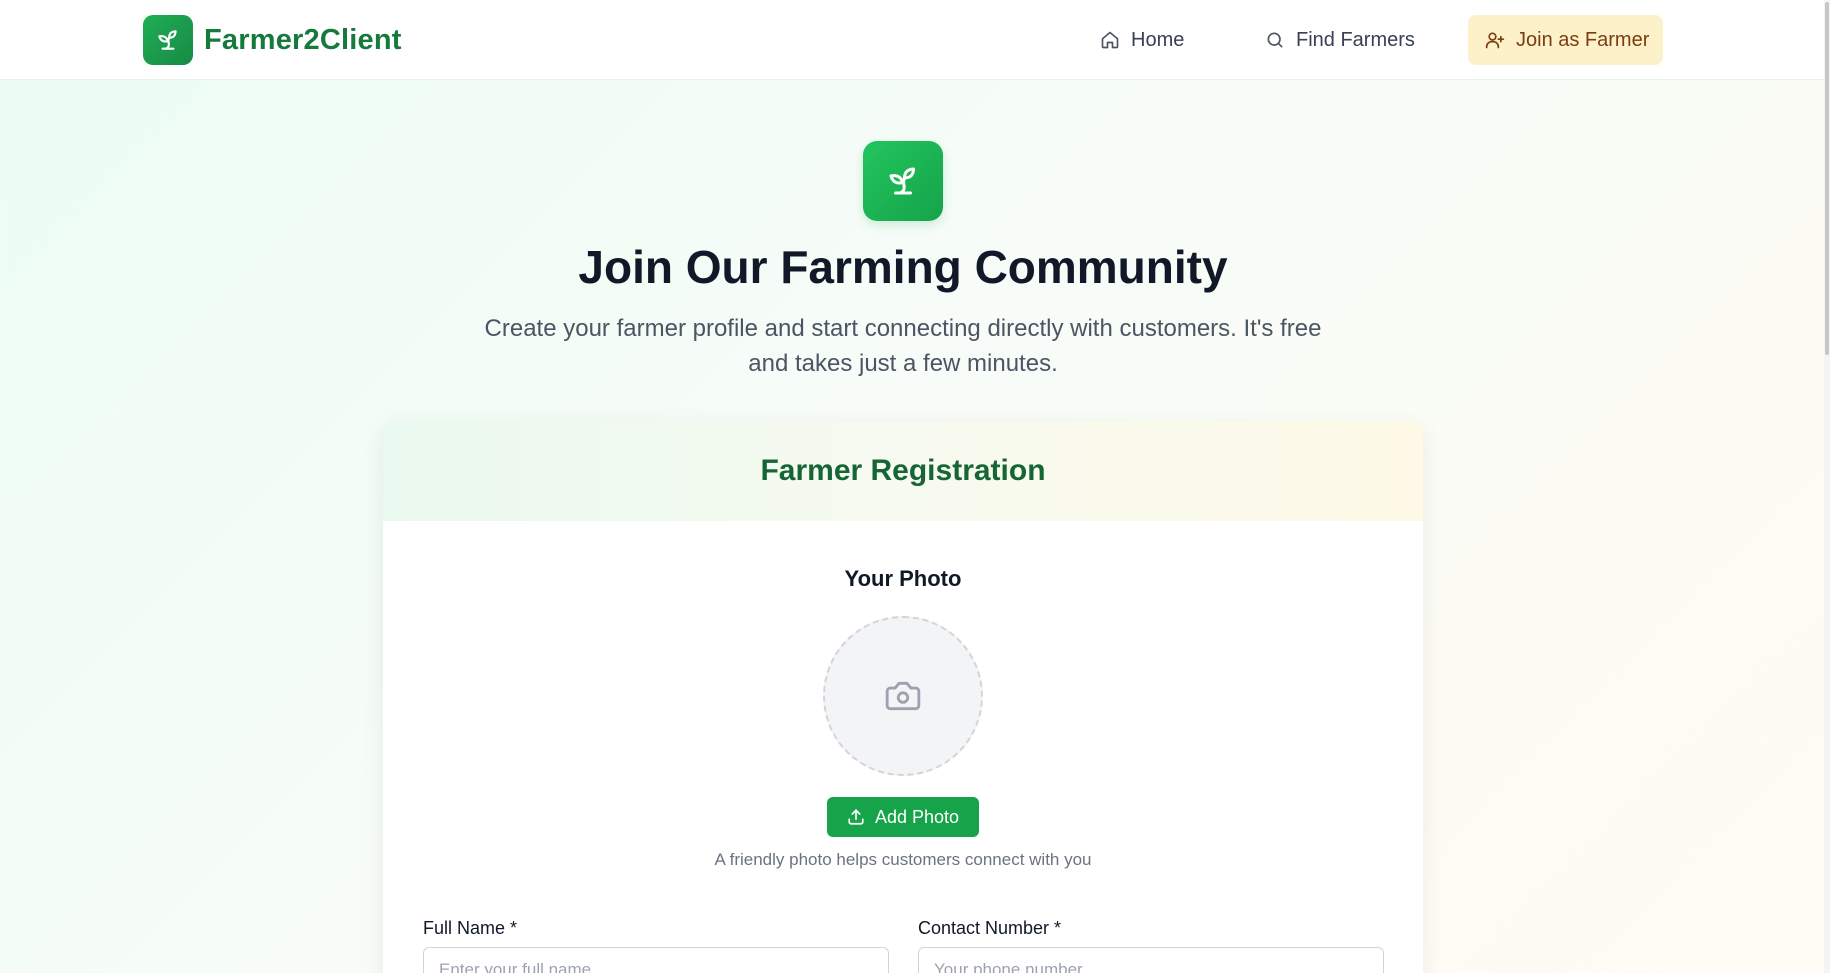  I want to click on page-scrollbar, so click(1827, 486).